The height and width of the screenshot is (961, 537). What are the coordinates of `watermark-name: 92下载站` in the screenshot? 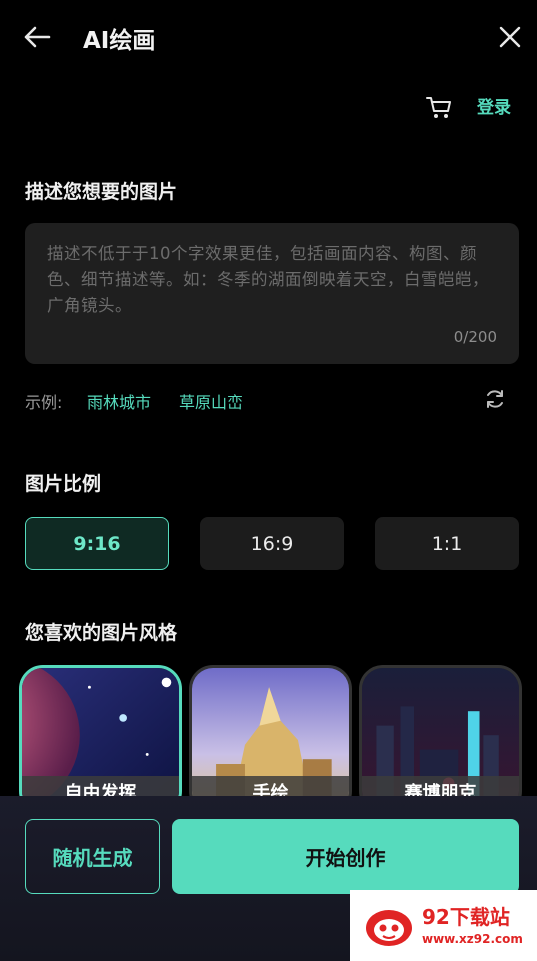 It's located at (466, 916).